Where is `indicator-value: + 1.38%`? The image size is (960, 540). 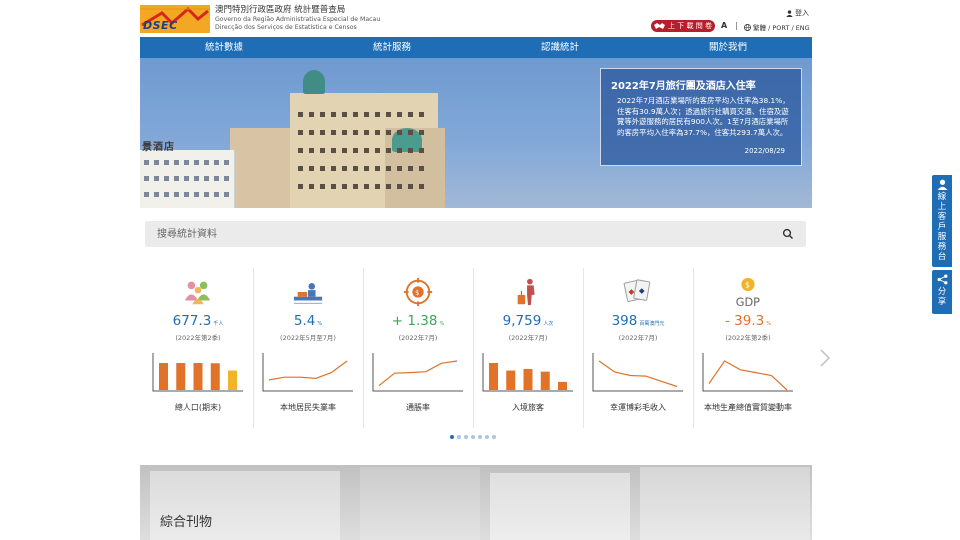 indicator-value: + 1.38% is located at coordinates (418, 321).